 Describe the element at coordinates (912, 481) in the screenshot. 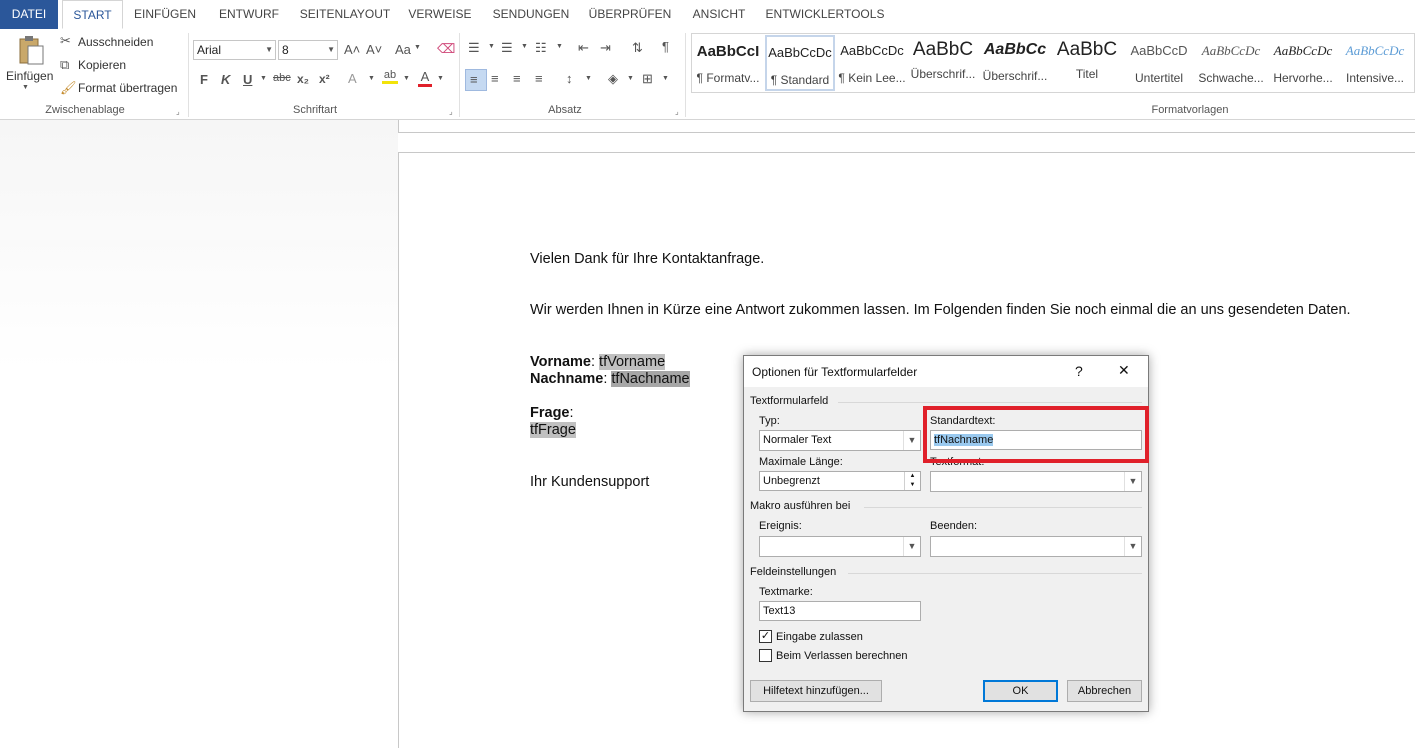

I see `spinner-arrows-icon: ▲ ▼` at that location.